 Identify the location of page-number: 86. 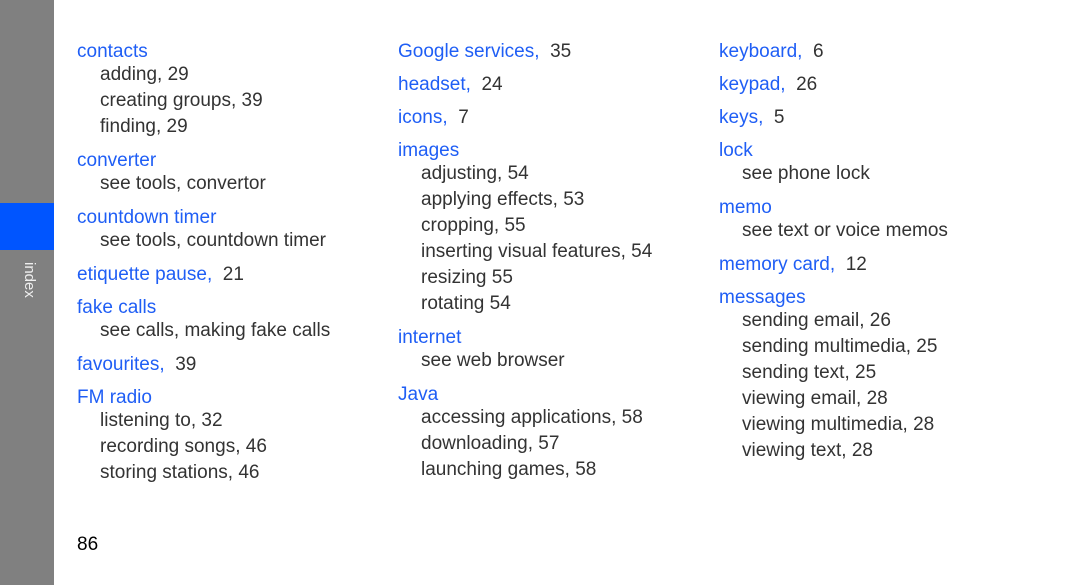
(88, 544).